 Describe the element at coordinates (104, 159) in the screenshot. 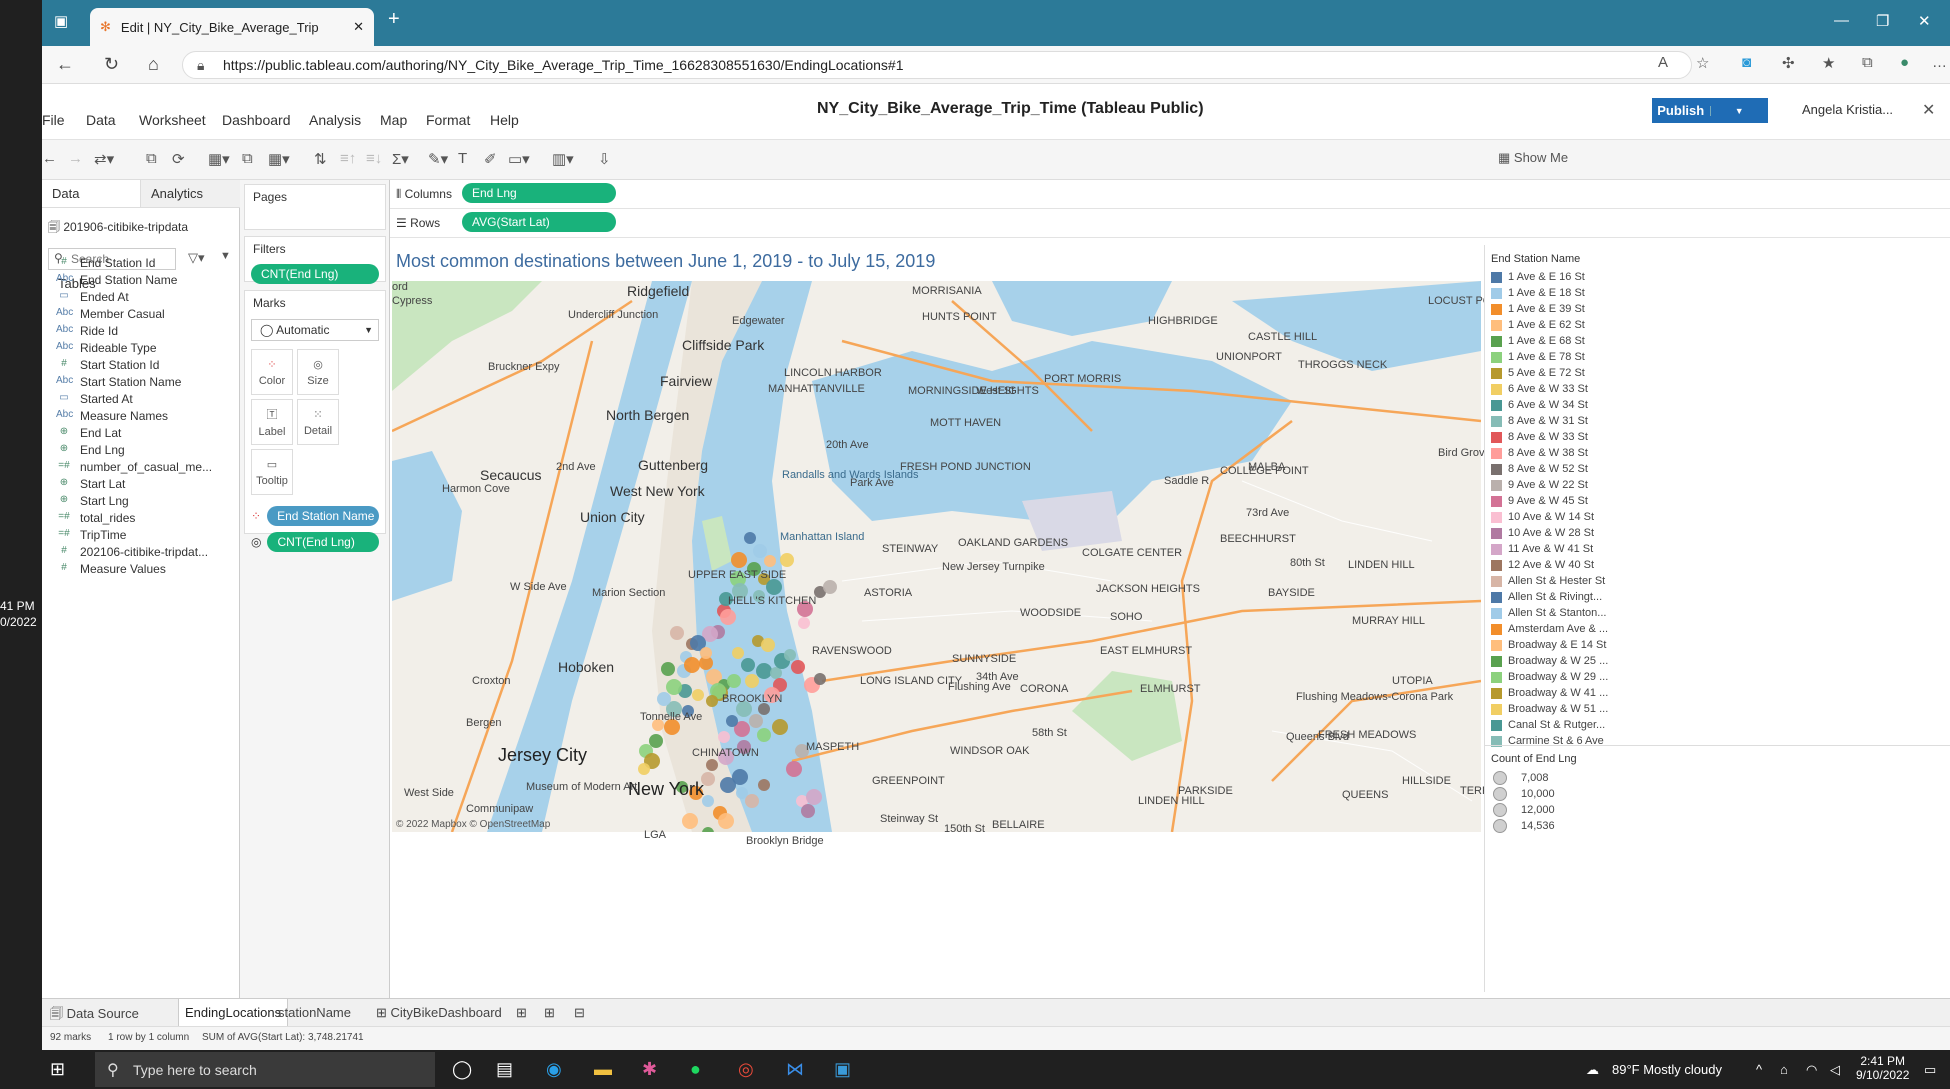

I see `replace-data-icon: ⇄▾` at that location.